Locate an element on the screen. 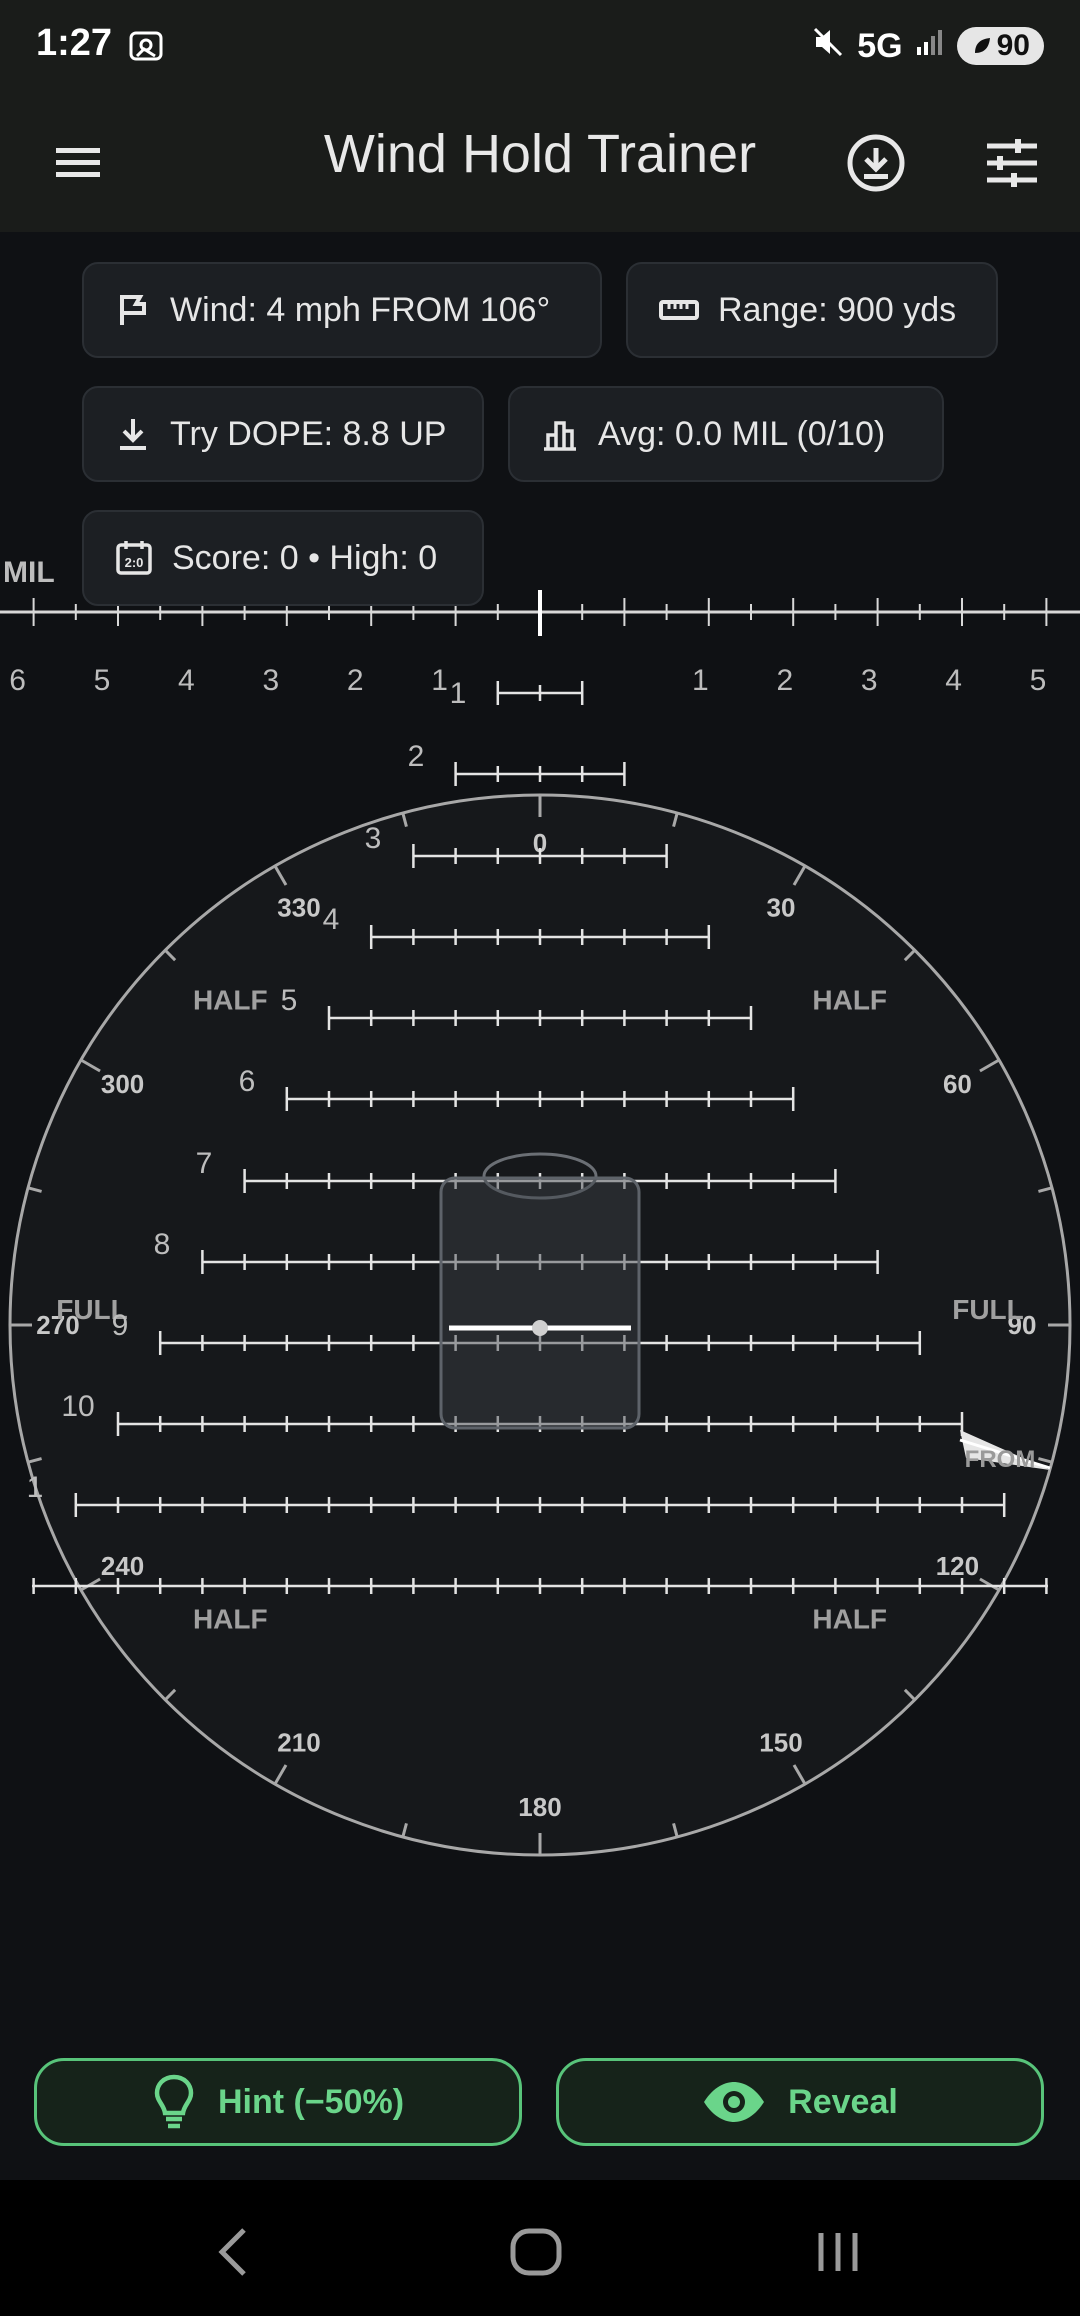  range-chip-label: Range: 900 yds is located at coordinates (837, 309).